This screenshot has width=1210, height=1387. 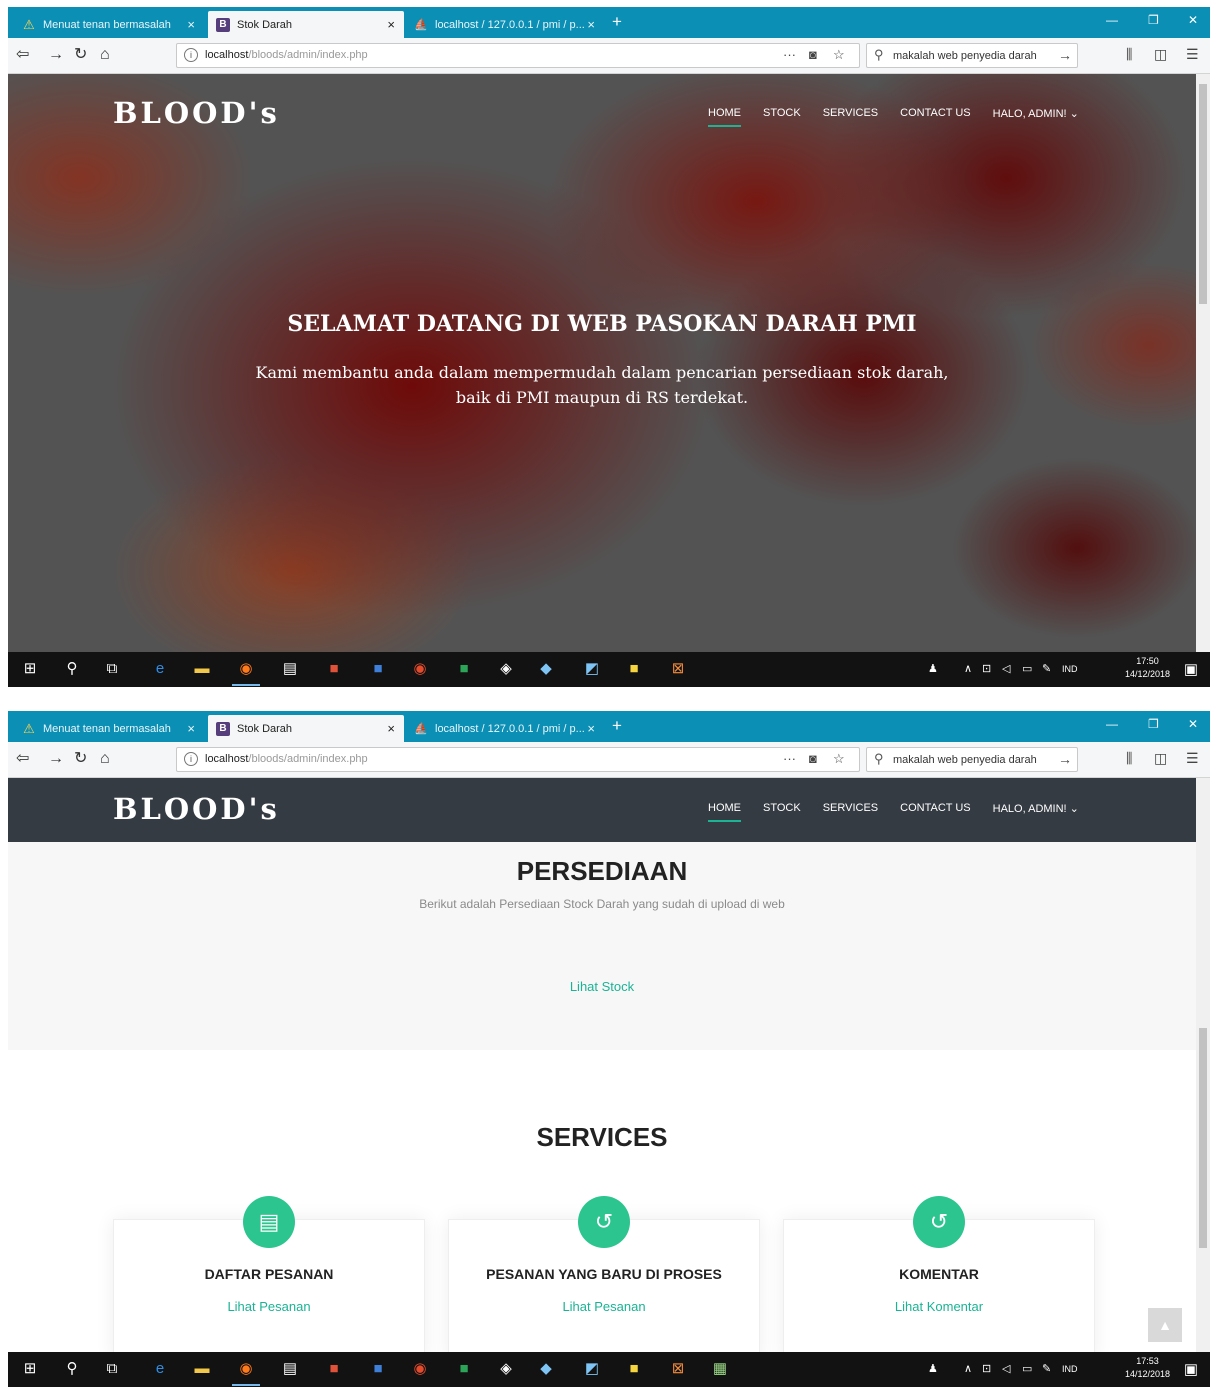 What do you see at coordinates (1191, 669) in the screenshot?
I see `notification-icon: ▣` at bounding box center [1191, 669].